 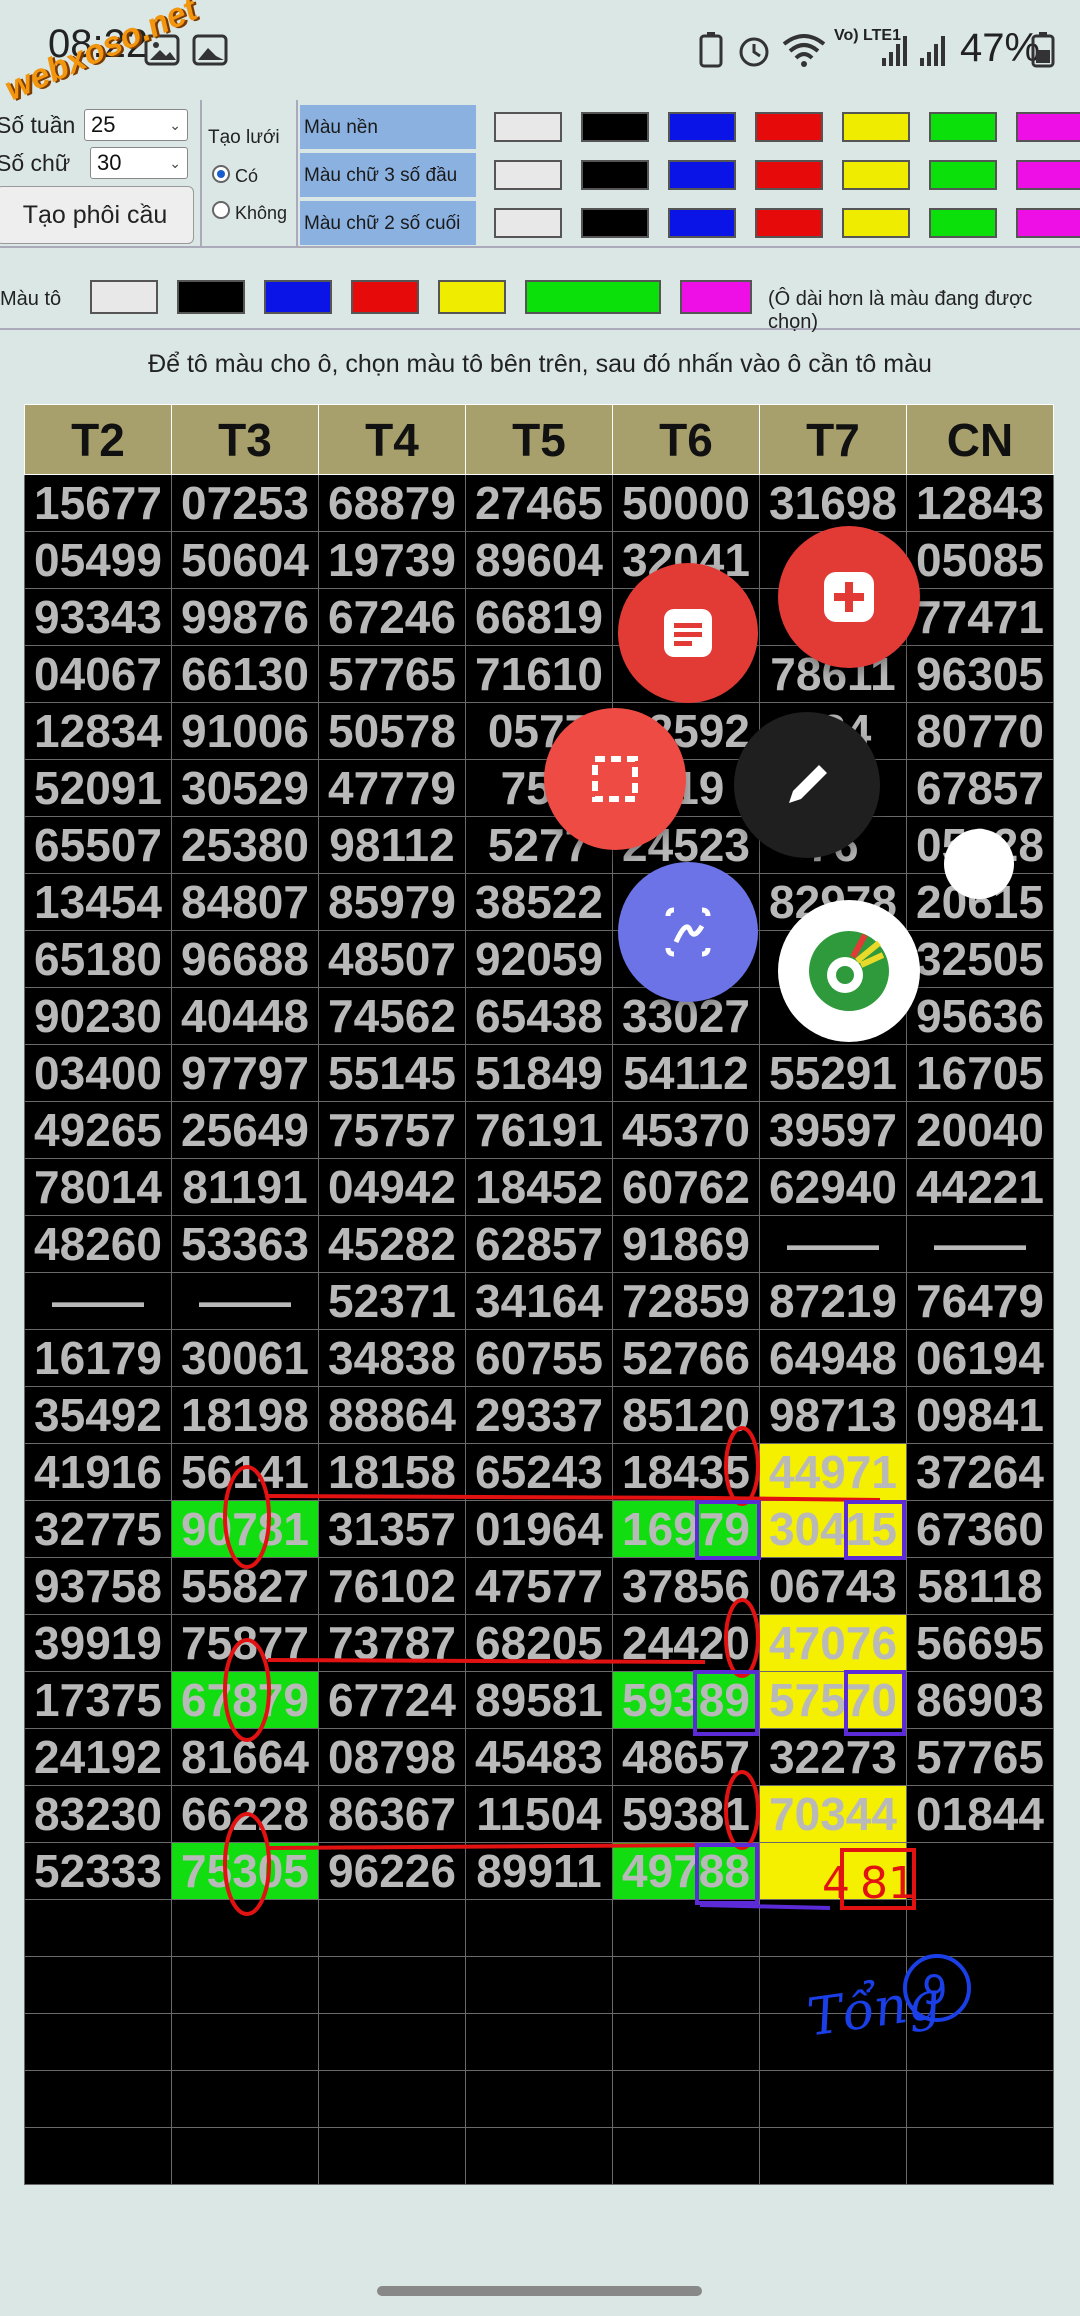 I want to click on number-cell: 48260, so click(x=98, y=1244).